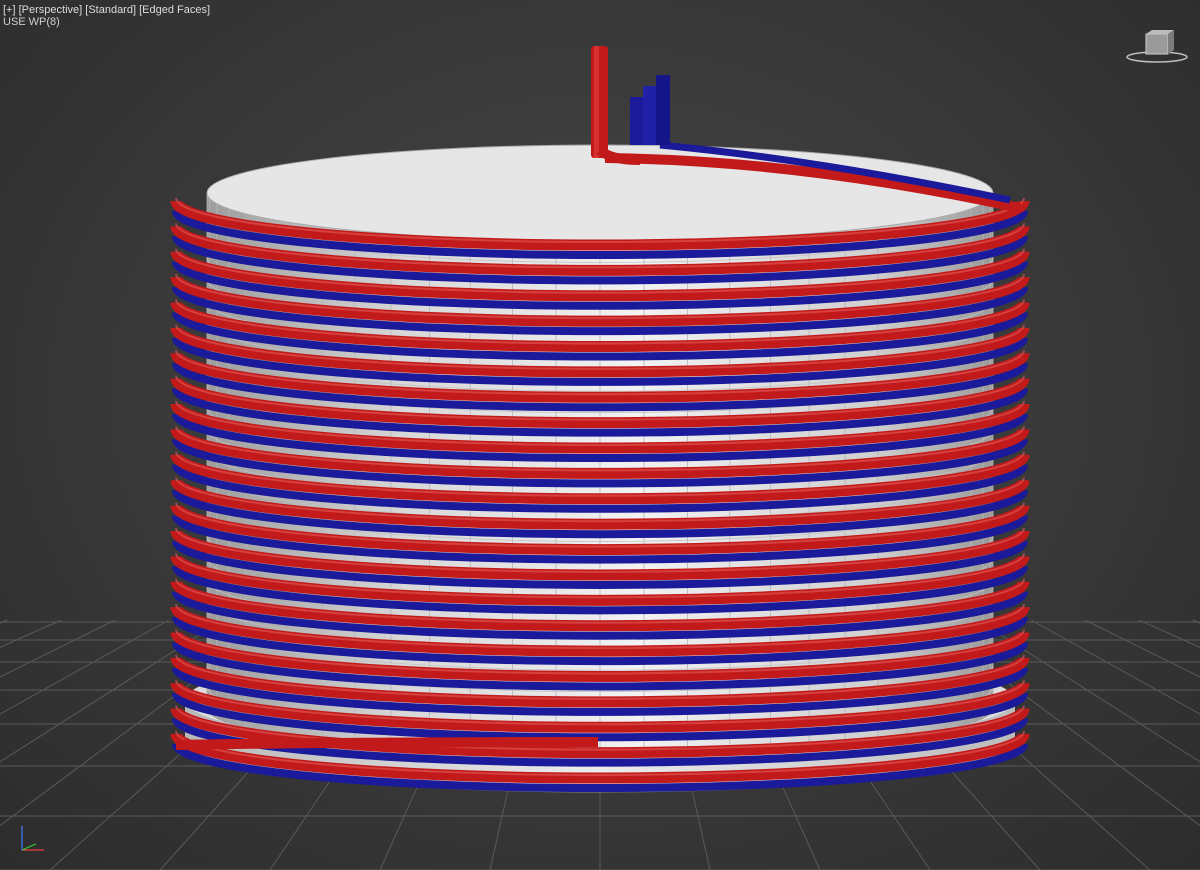  Describe the element at coordinates (650, 110) in the screenshot. I see `blue-inlet-pipe` at that location.